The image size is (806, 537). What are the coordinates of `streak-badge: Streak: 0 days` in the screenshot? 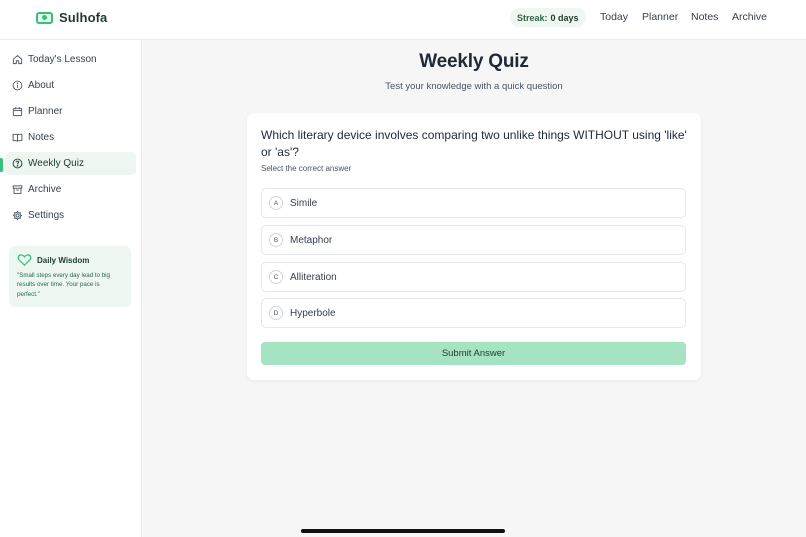 It's located at (548, 17).